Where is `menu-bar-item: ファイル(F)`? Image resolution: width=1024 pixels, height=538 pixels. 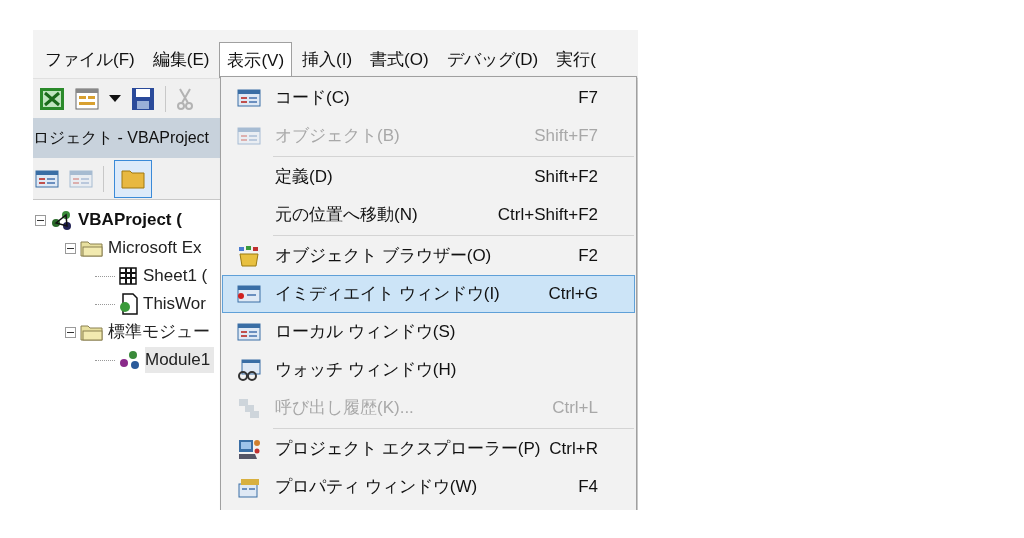 menu-bar-item: ファイル(F) is located at coordinates (90, 60).